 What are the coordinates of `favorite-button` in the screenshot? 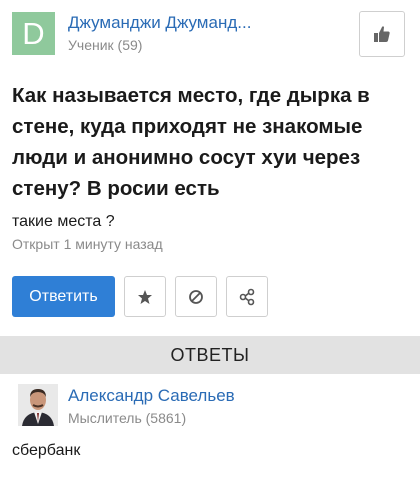 It's located at (145, 296).